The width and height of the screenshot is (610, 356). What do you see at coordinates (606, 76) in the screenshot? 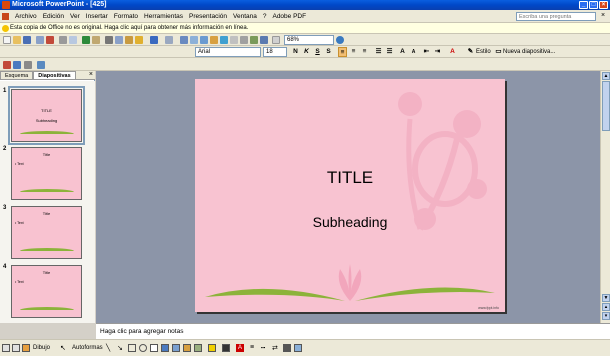
I see `scroll-up-icon: ▲` at bounding box center [606, 76].